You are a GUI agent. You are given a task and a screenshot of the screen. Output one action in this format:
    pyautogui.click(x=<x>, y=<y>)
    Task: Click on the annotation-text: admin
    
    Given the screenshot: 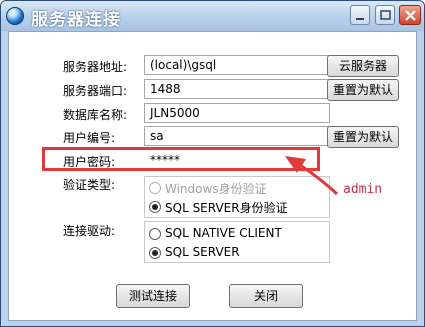 What is the action you would take?
    pyautogui.click(x=363, y=189)
    